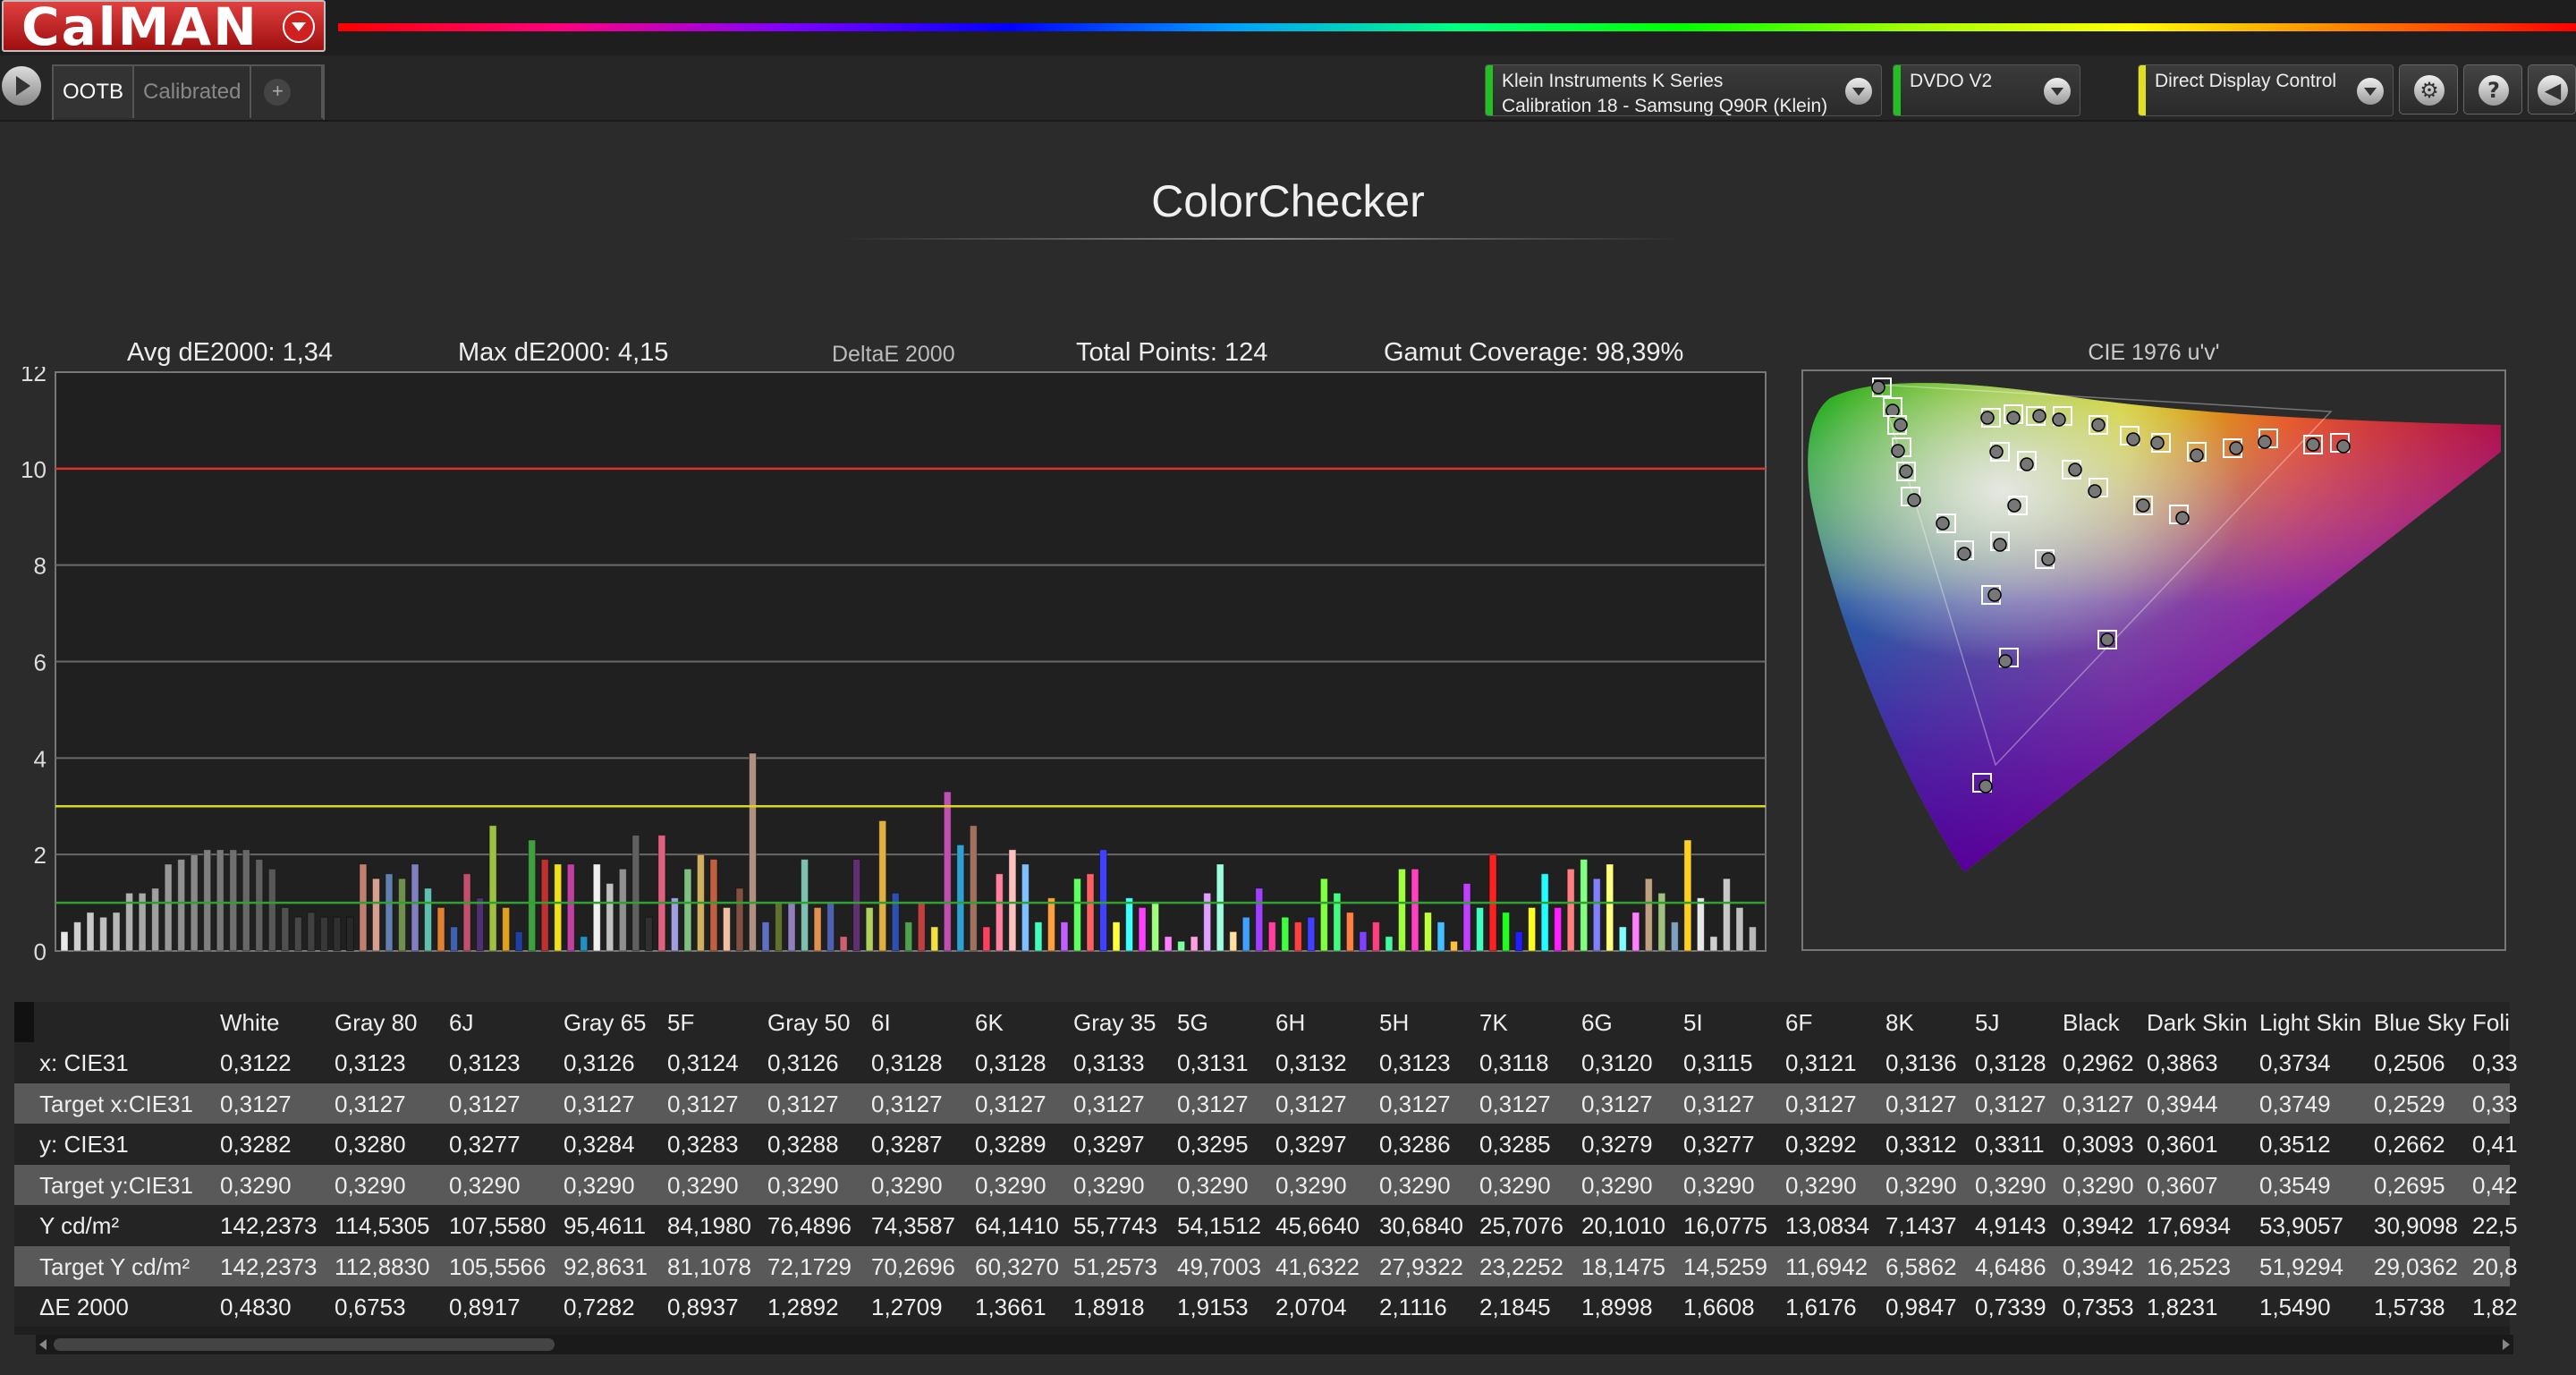 The height and width of the screenshot is (1375, 2576). What do you see at coordinates (1921, 1266) in the screenshot?
I see `table-cell: 6,5862` at bounding box center [1921, 1266].